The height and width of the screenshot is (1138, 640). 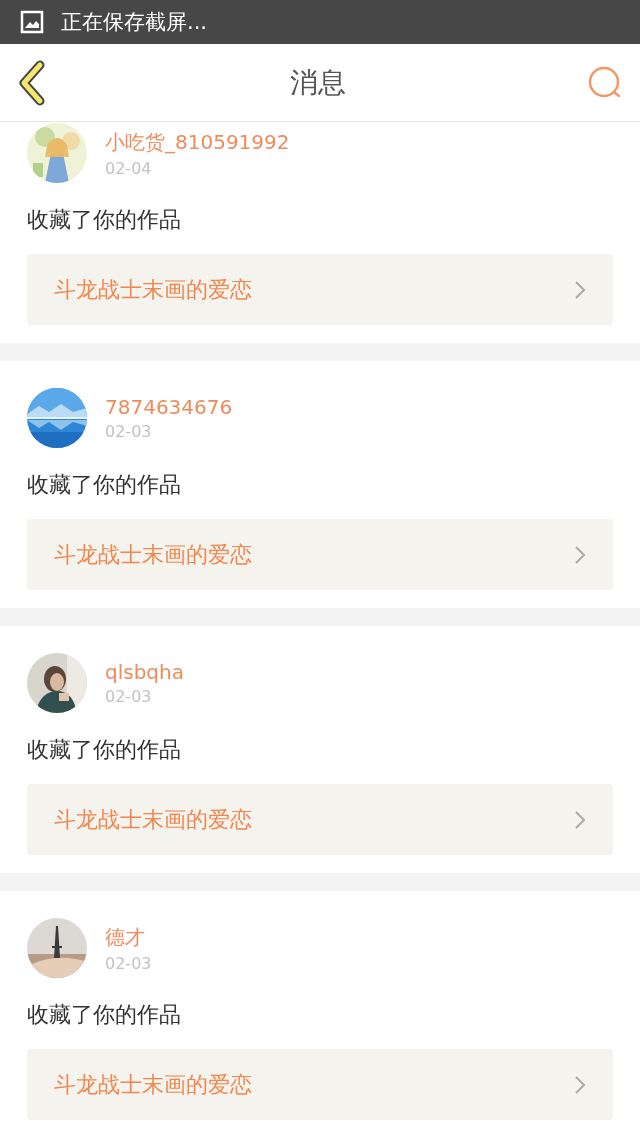 I want to click on page-title: 消息, so click(x=317, y=82).